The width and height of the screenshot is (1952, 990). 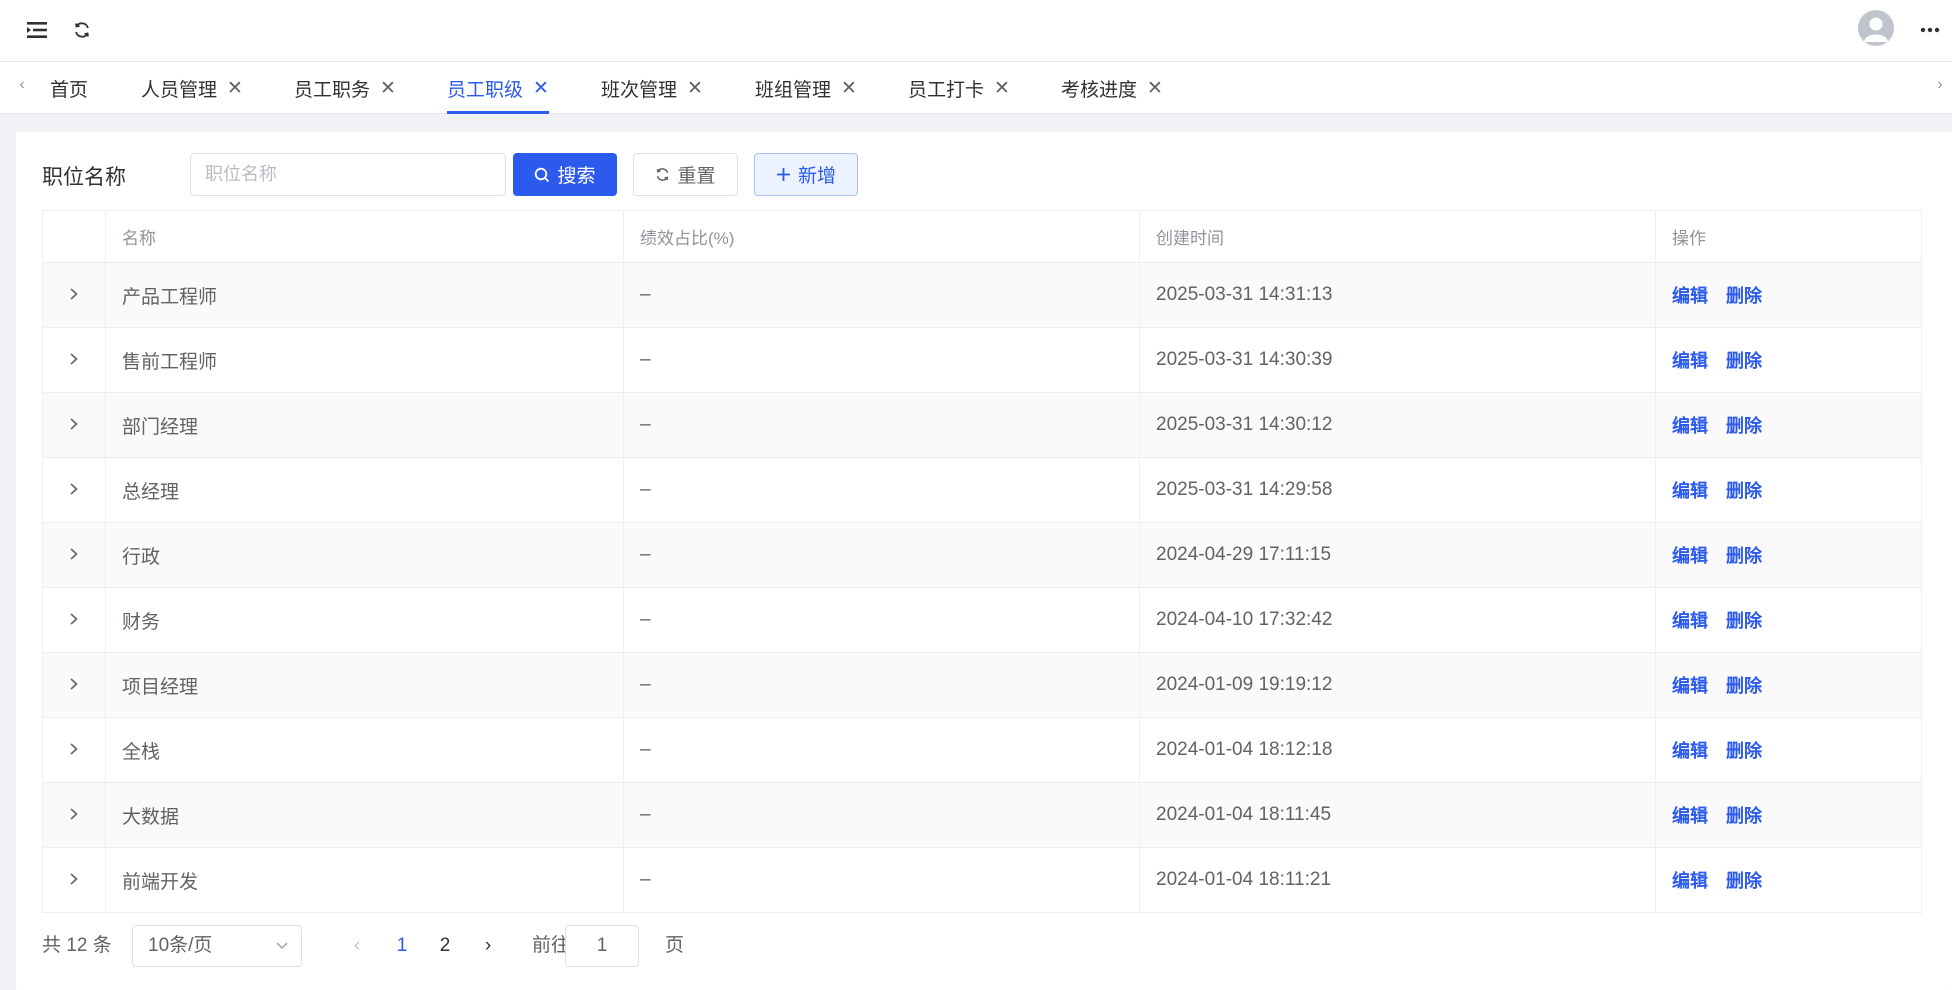 What do you see at coordinates (402, 946) in the screenshot?
I see `page-1-button: 1` at bounding box center [402, 946].